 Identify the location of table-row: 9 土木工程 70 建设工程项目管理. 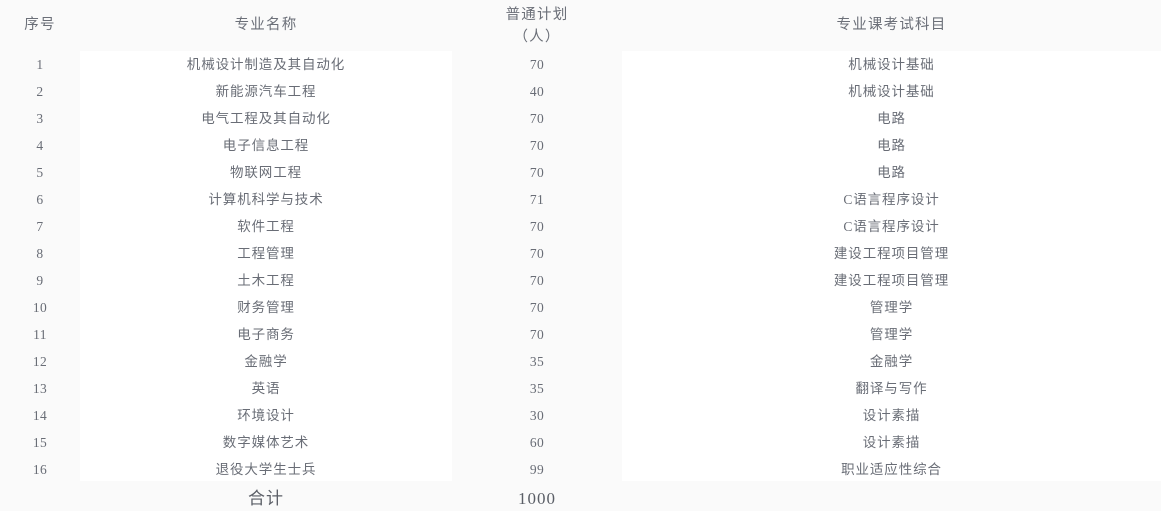
(580, 280).